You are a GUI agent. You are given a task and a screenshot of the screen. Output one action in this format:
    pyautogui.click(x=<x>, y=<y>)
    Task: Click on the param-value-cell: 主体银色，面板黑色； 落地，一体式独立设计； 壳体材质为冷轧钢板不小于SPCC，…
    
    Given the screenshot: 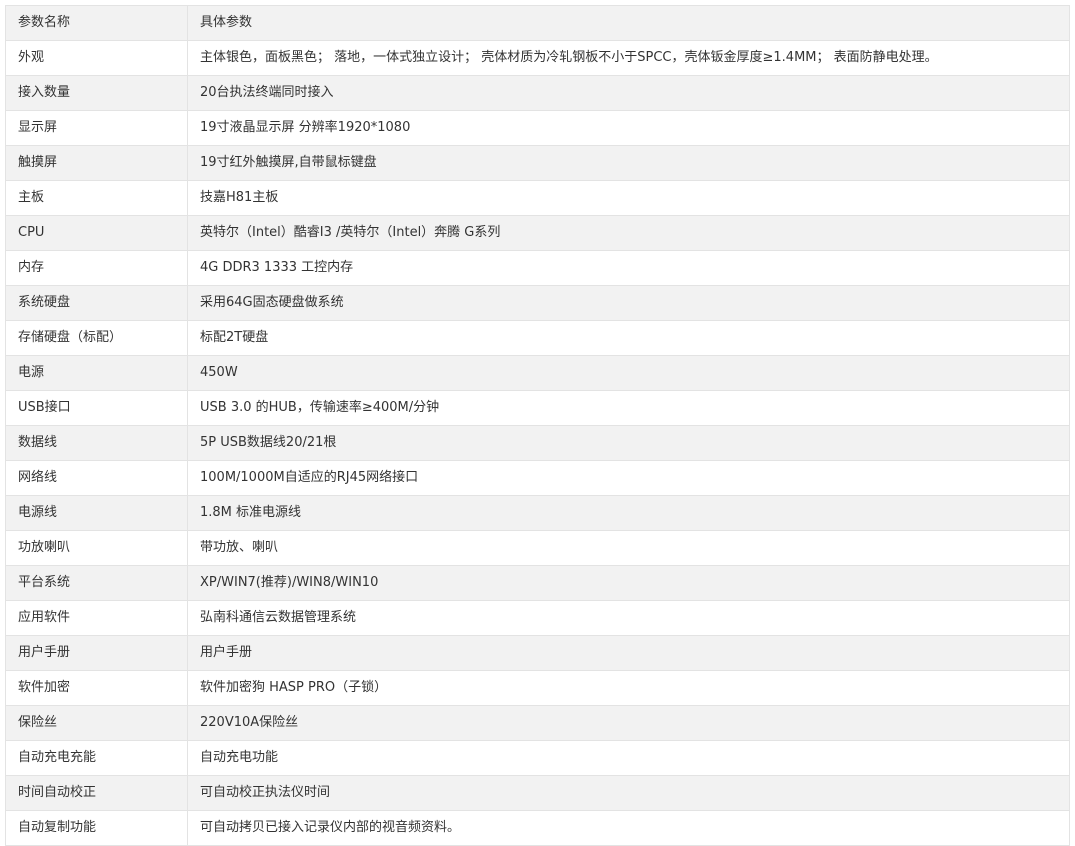 What is the action you would take?
    pyautogui.click(x=628, y=58)
    